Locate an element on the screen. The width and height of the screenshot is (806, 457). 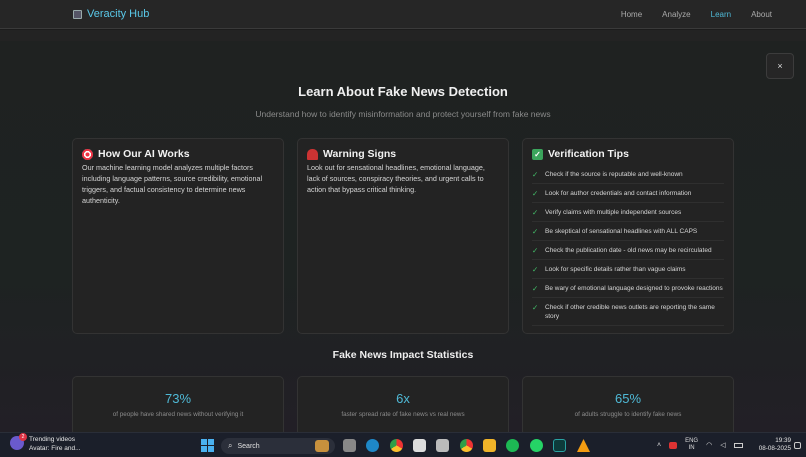
search-placeholder: Search is located at coordinates (248, 446).